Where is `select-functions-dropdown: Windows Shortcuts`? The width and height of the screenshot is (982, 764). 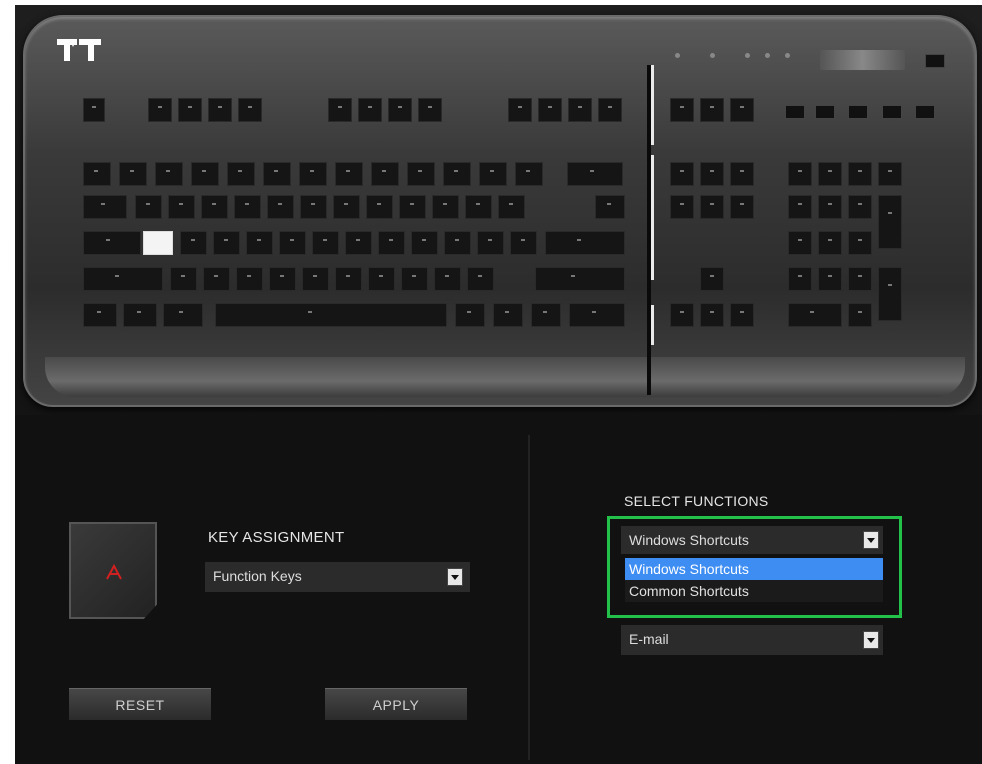 select-functions-dropdown: Windows Shortcuts is located at coordinates (752, 540).